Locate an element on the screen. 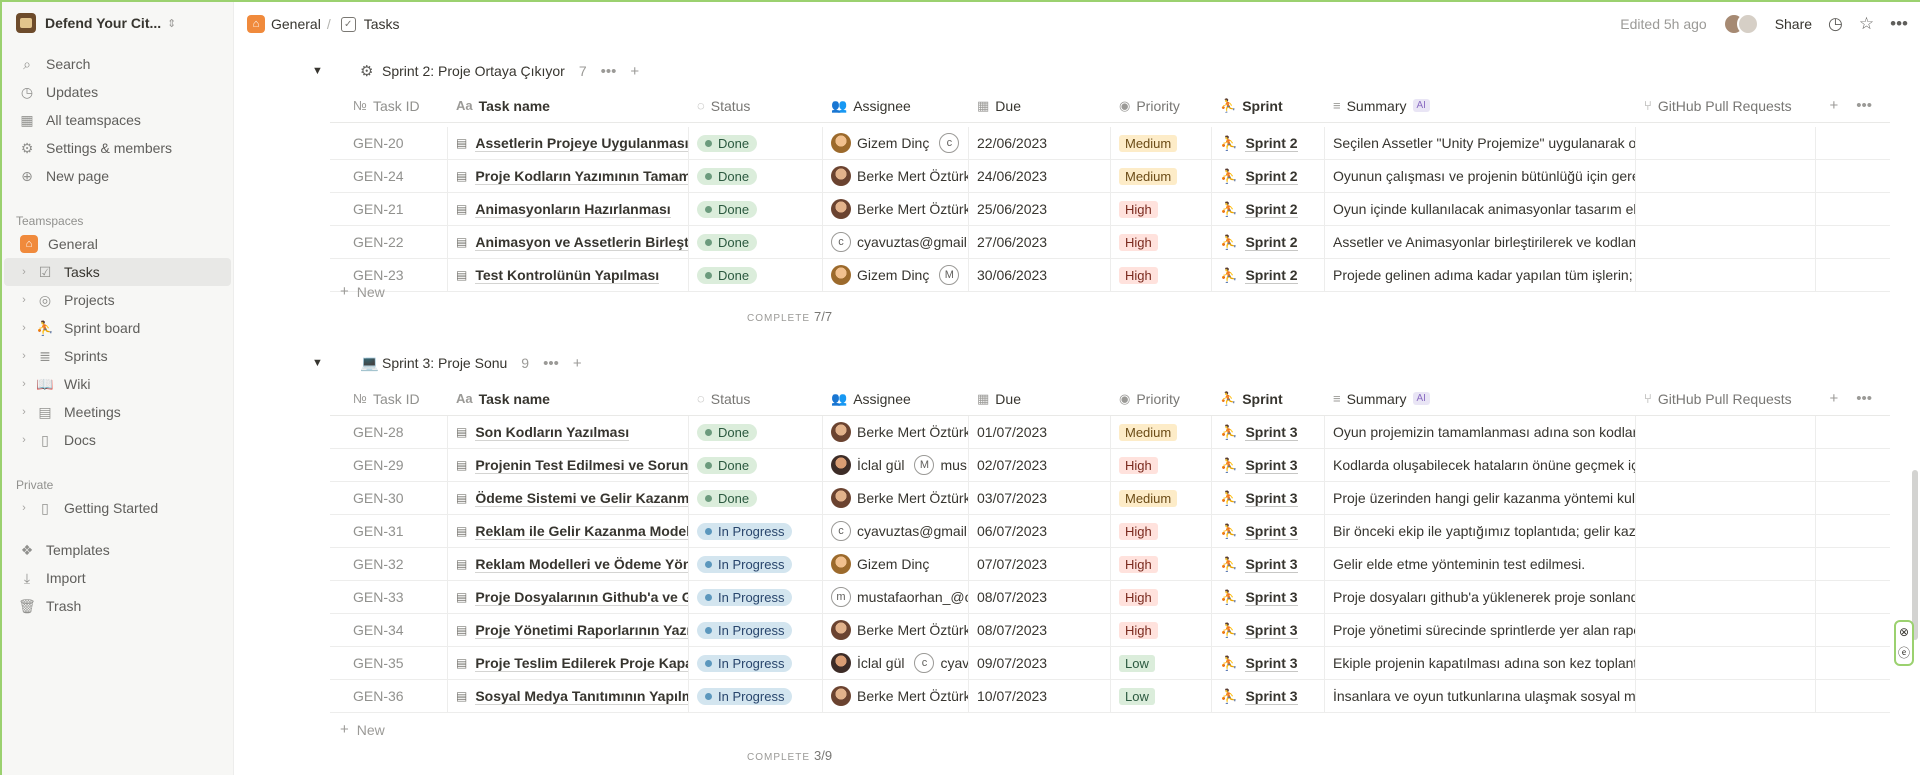 Image resolution: width=1920 pixels, height=775 pixels. column-header-sprint: ⛹ Sprint is located at coordinates (1268, 398).